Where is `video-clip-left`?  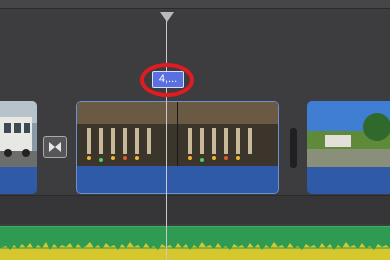 video-clip-left is located at coordinates (18, 147).